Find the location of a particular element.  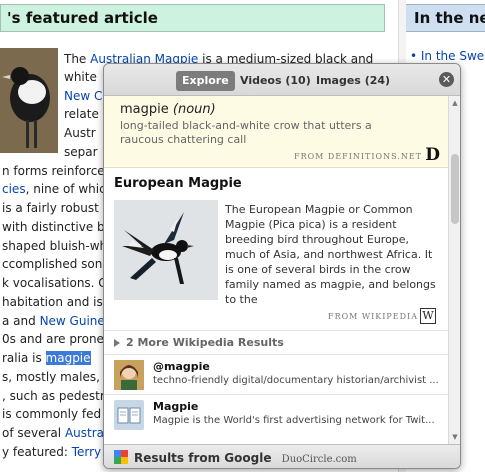

watermark-text: DuoCircle.com is located at coordinates (319, 459).